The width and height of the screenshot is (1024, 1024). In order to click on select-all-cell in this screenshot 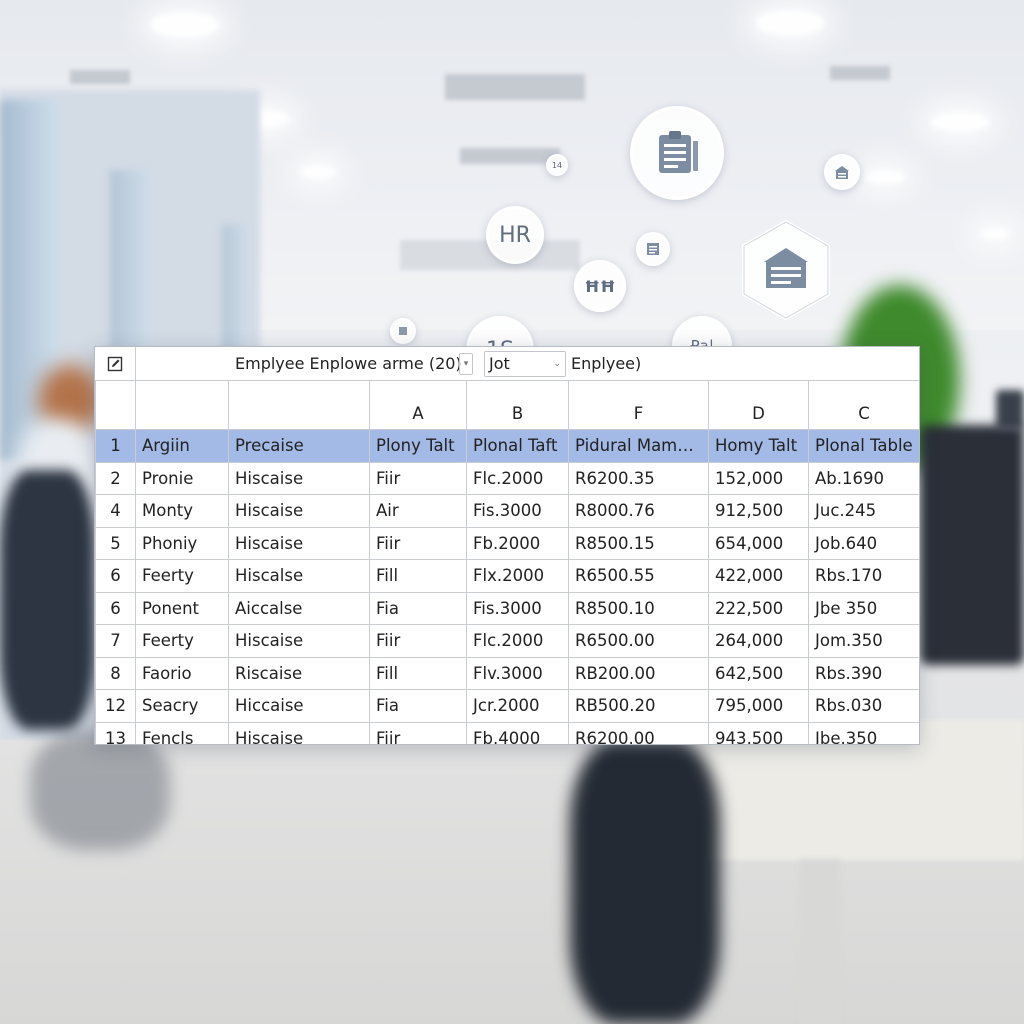, I will do `click(115, 405)`.